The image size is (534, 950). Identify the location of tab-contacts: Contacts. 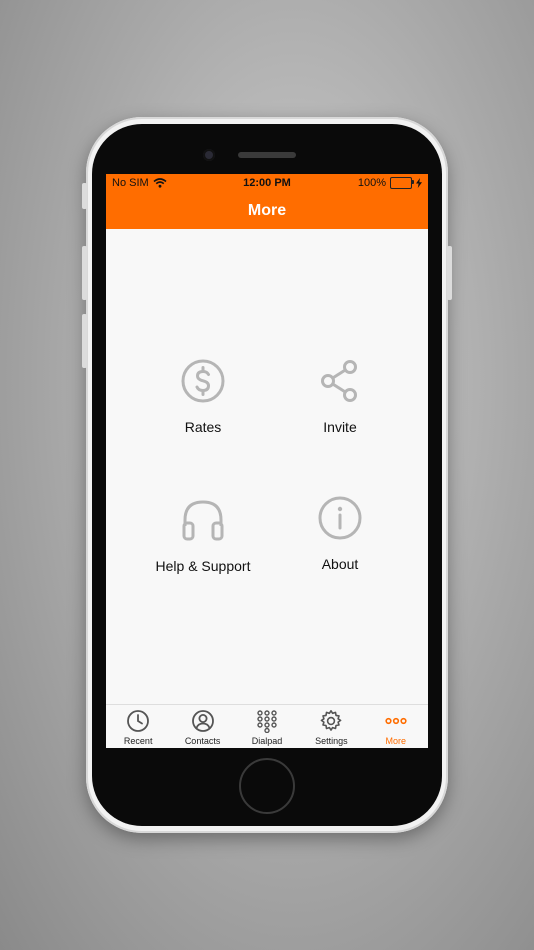
(203, 725).